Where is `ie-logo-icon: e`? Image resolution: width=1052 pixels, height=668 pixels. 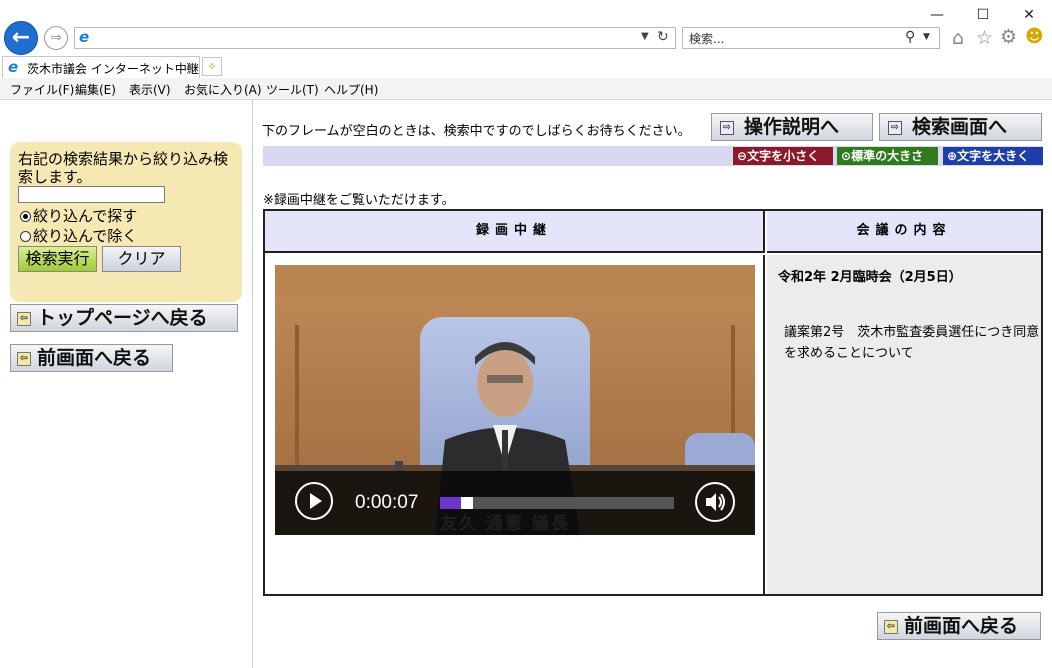
ie-logo-icon: e is located at coordinates (84, 37).